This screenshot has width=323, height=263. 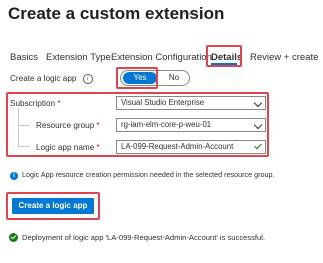 I want to click on yes-toggle-highlight, so click(x=137, y=78).